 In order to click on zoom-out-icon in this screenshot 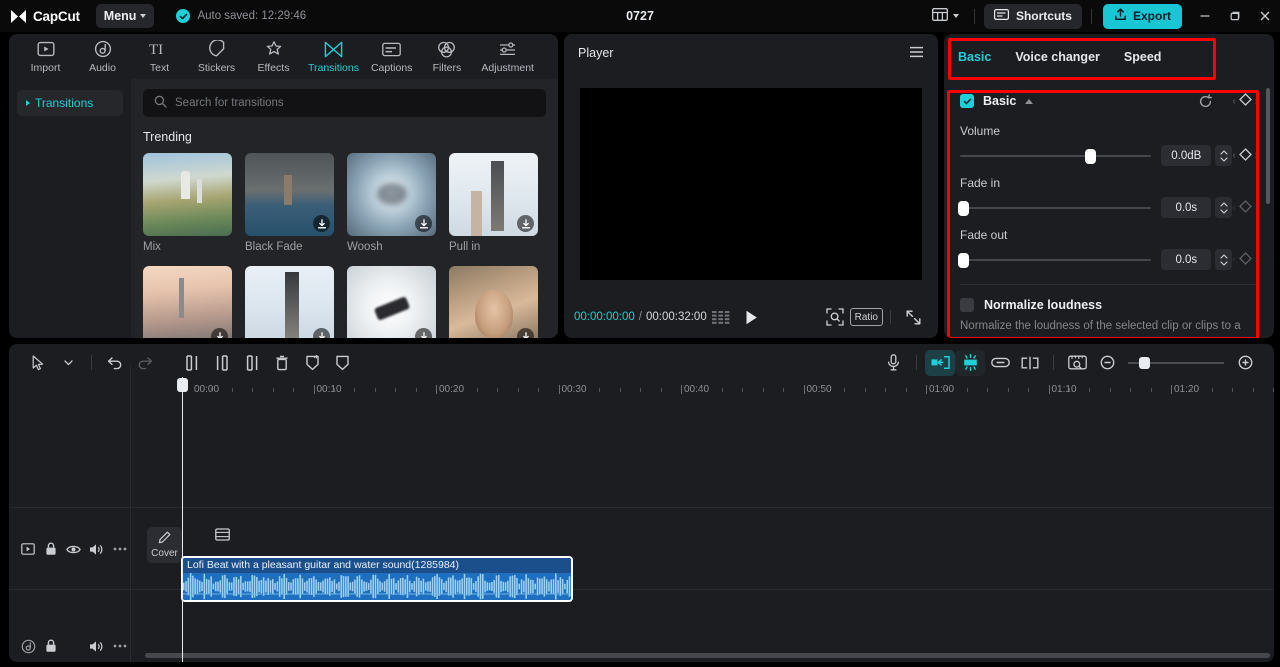, I will do `click(1107, 363)`.